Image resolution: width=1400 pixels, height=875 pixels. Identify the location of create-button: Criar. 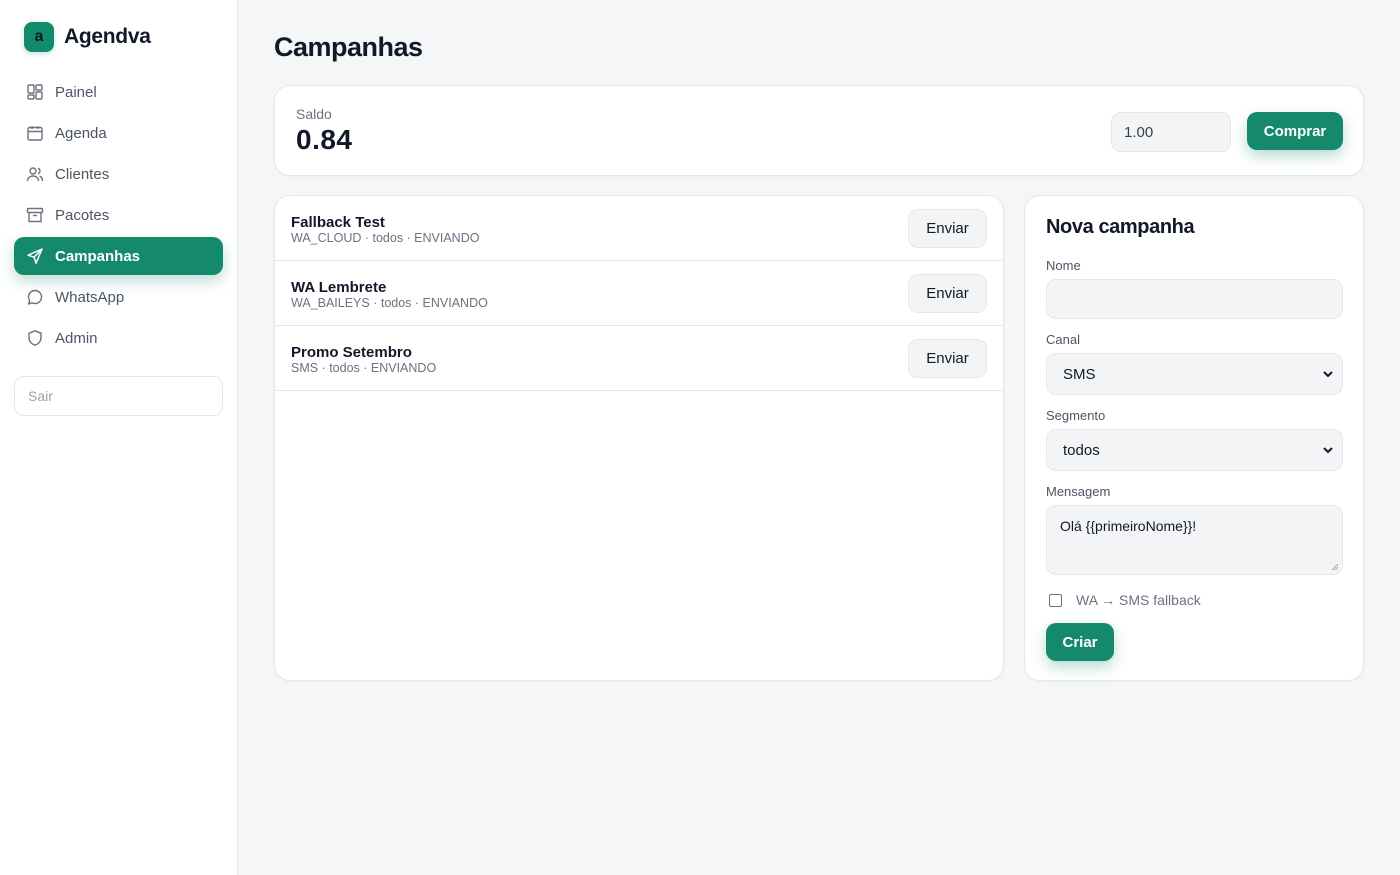
(1080, 642).